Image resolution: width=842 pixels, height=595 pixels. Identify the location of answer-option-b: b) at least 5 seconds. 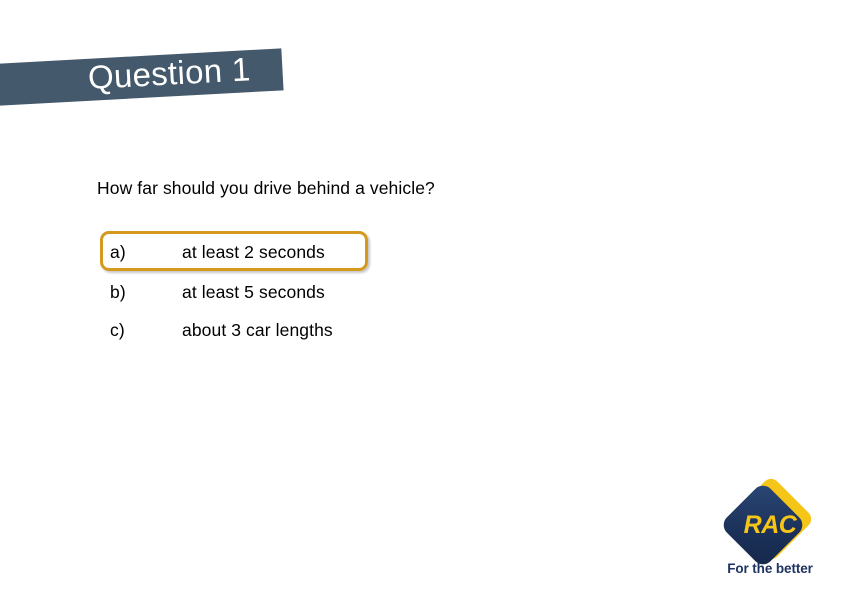
(217, 292).